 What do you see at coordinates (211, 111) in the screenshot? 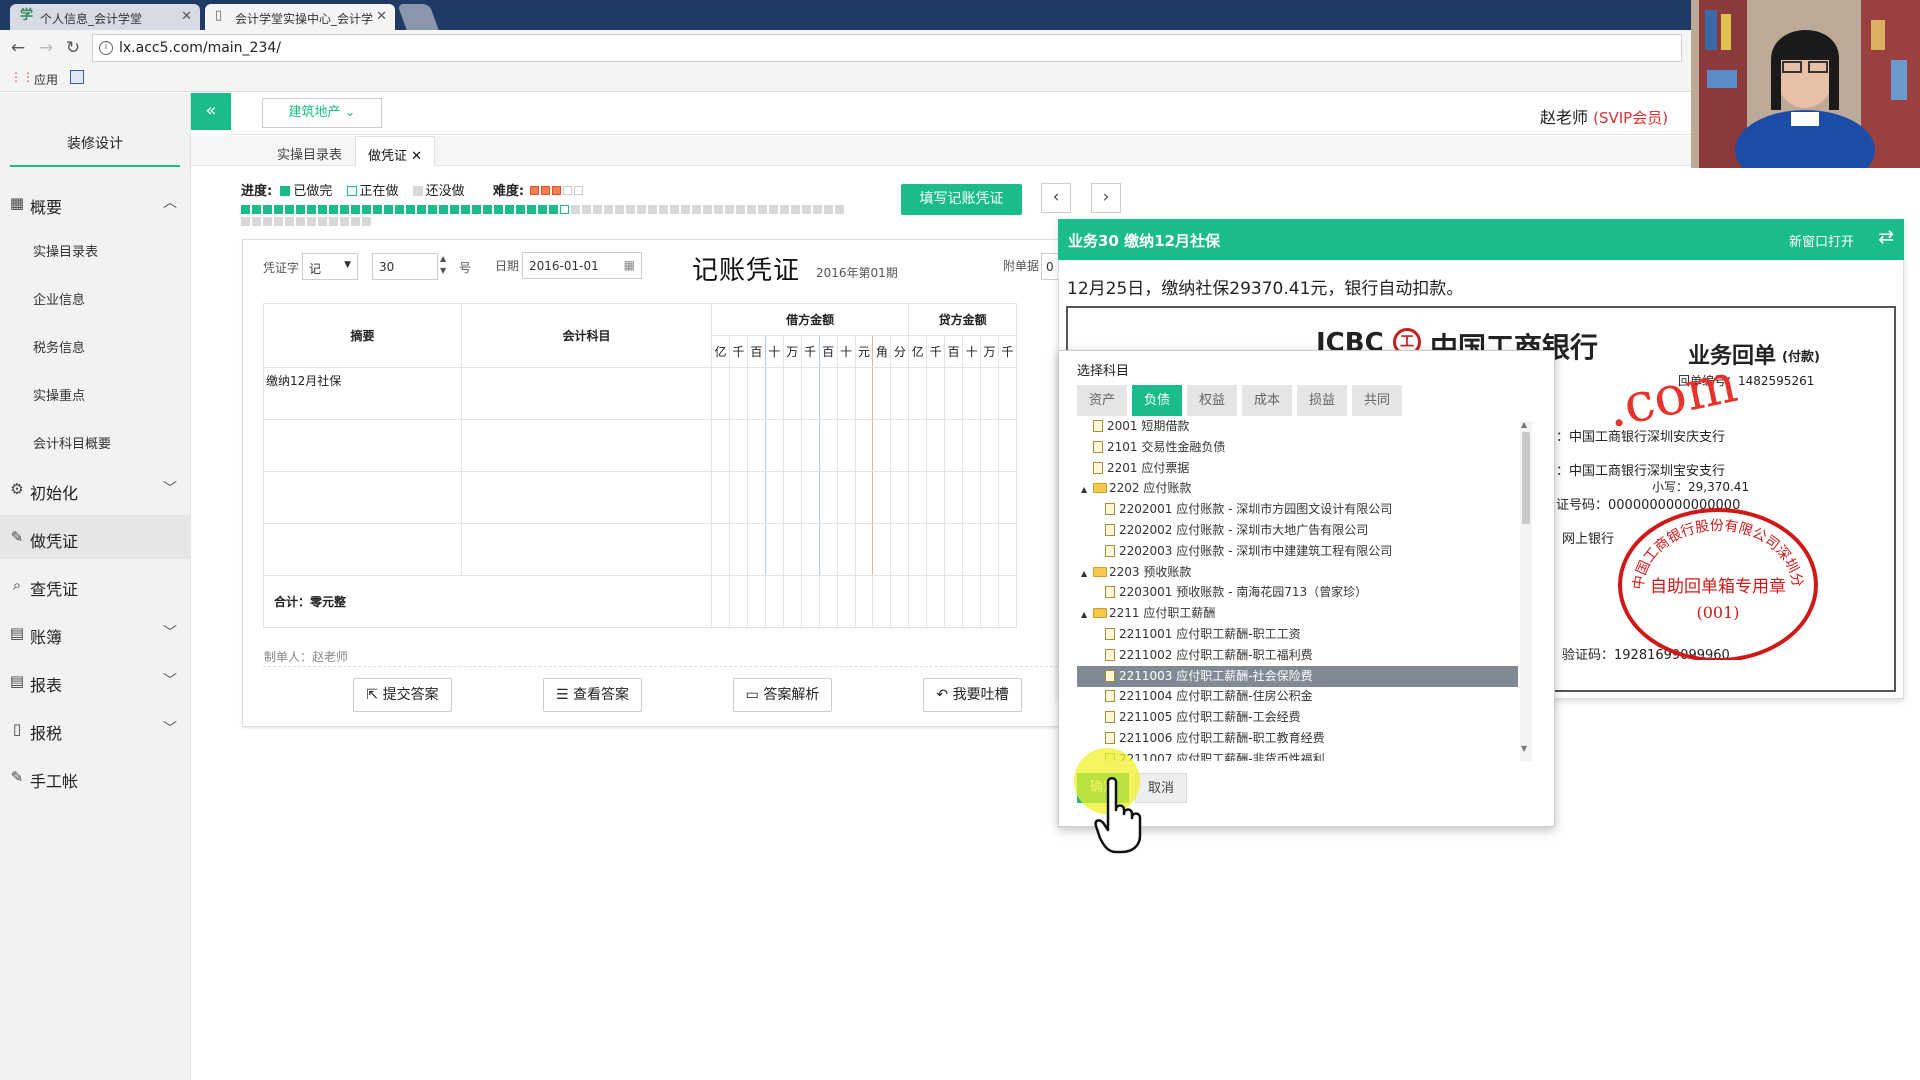
I see `collapse-sidebar-button: «` at bounding box center [211, 111].